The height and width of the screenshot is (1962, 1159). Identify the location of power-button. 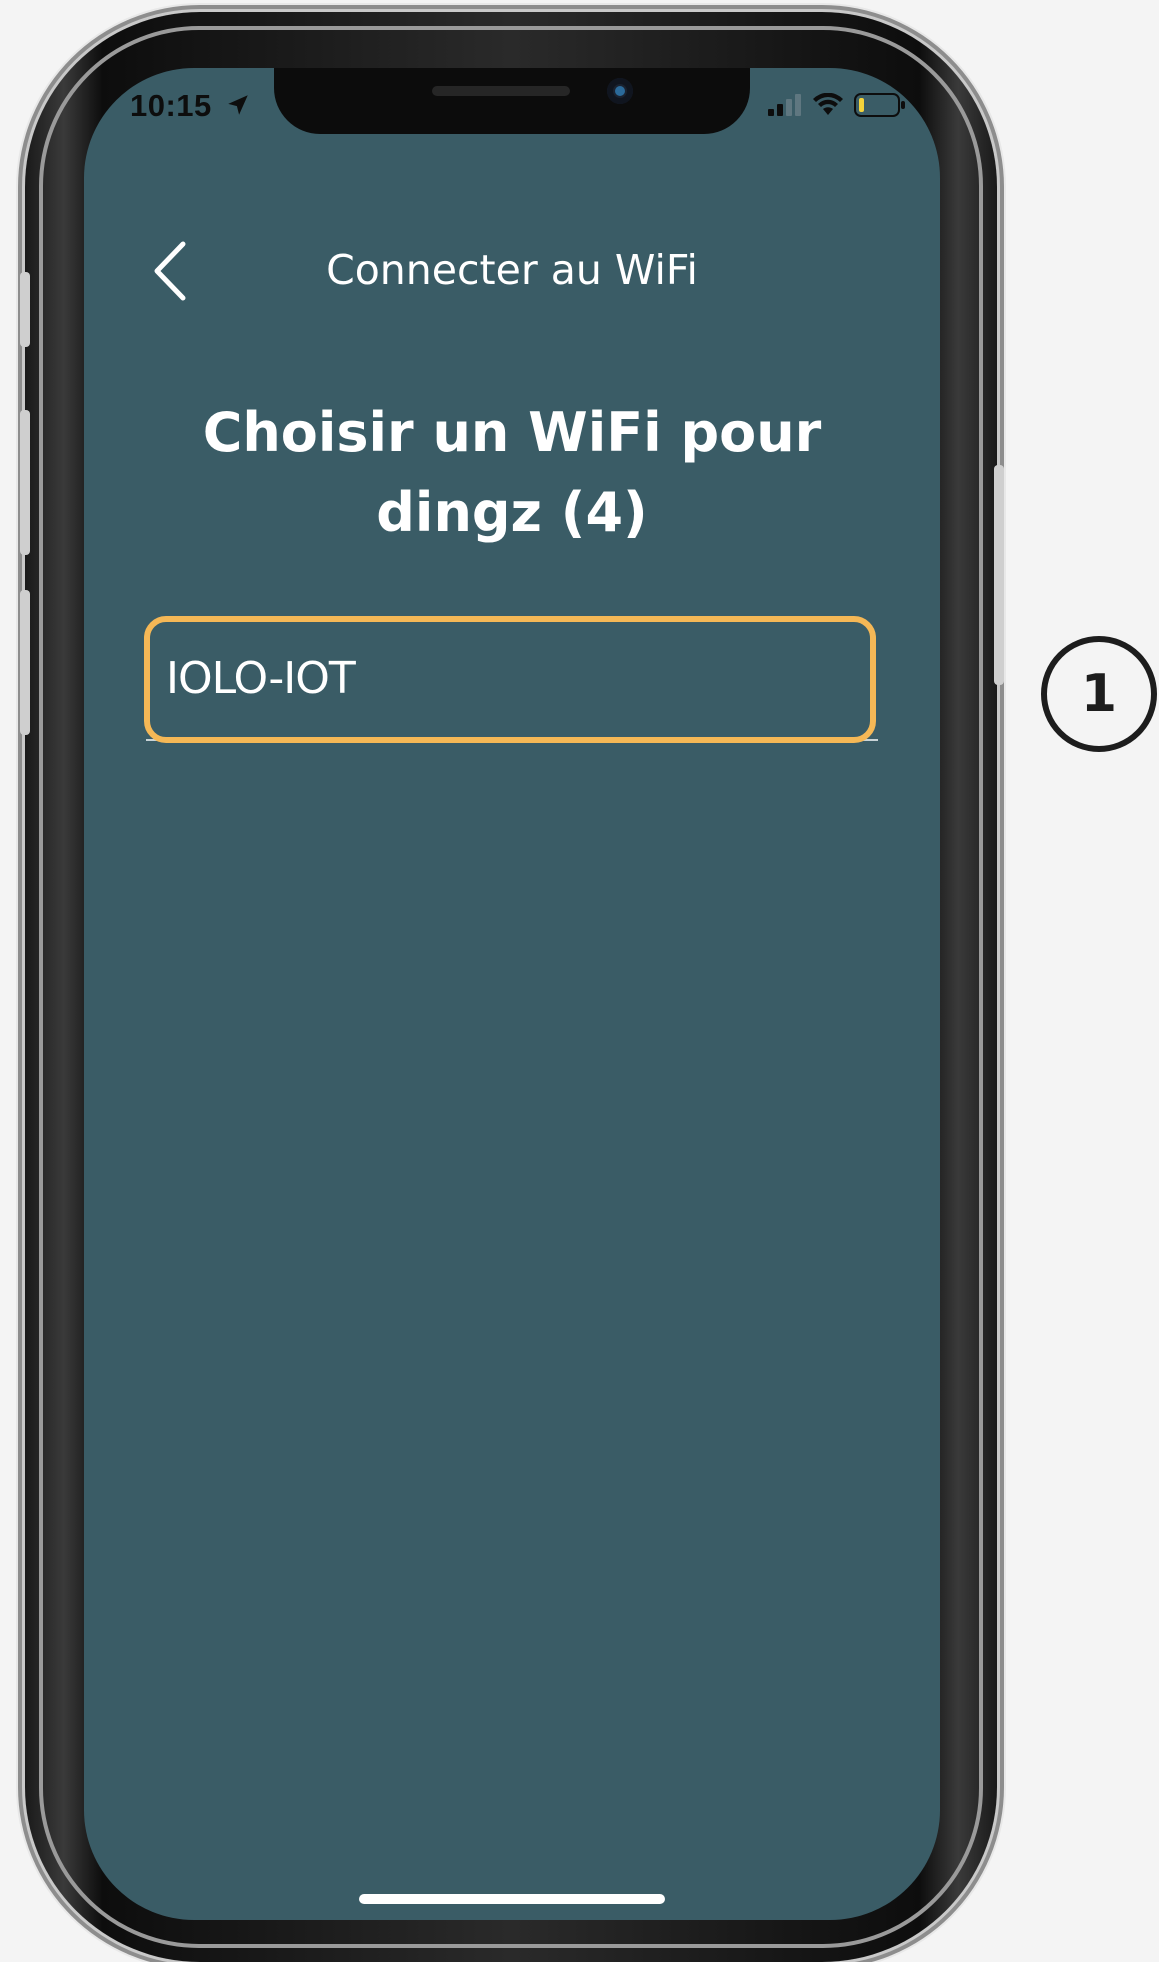
(999, 575).